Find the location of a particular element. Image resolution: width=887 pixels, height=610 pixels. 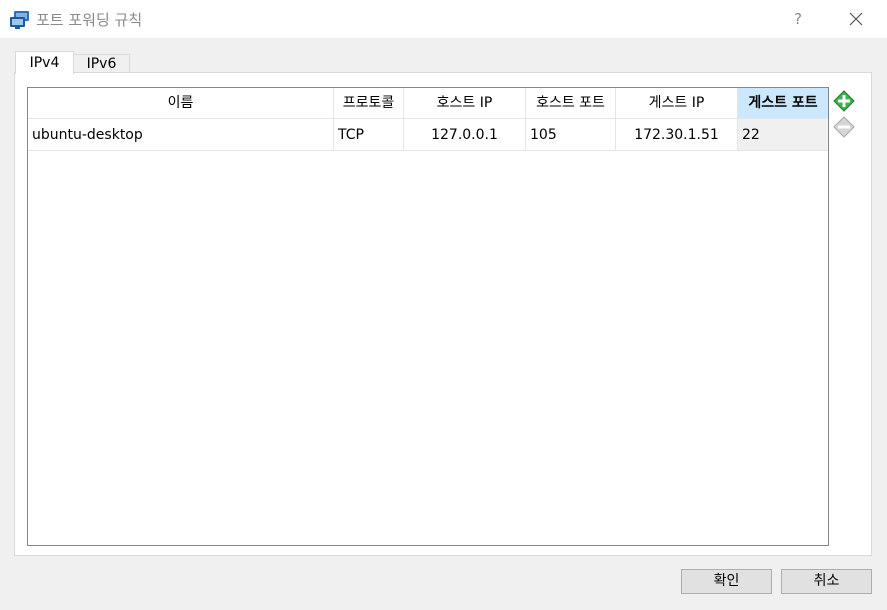

cell-guest-port: 22 is located at coordinates (783, 135).